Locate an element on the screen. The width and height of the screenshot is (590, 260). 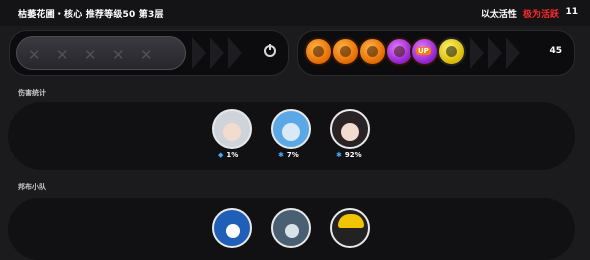
bangboo-avatar-hardhat is located at coordinates (350, 228).